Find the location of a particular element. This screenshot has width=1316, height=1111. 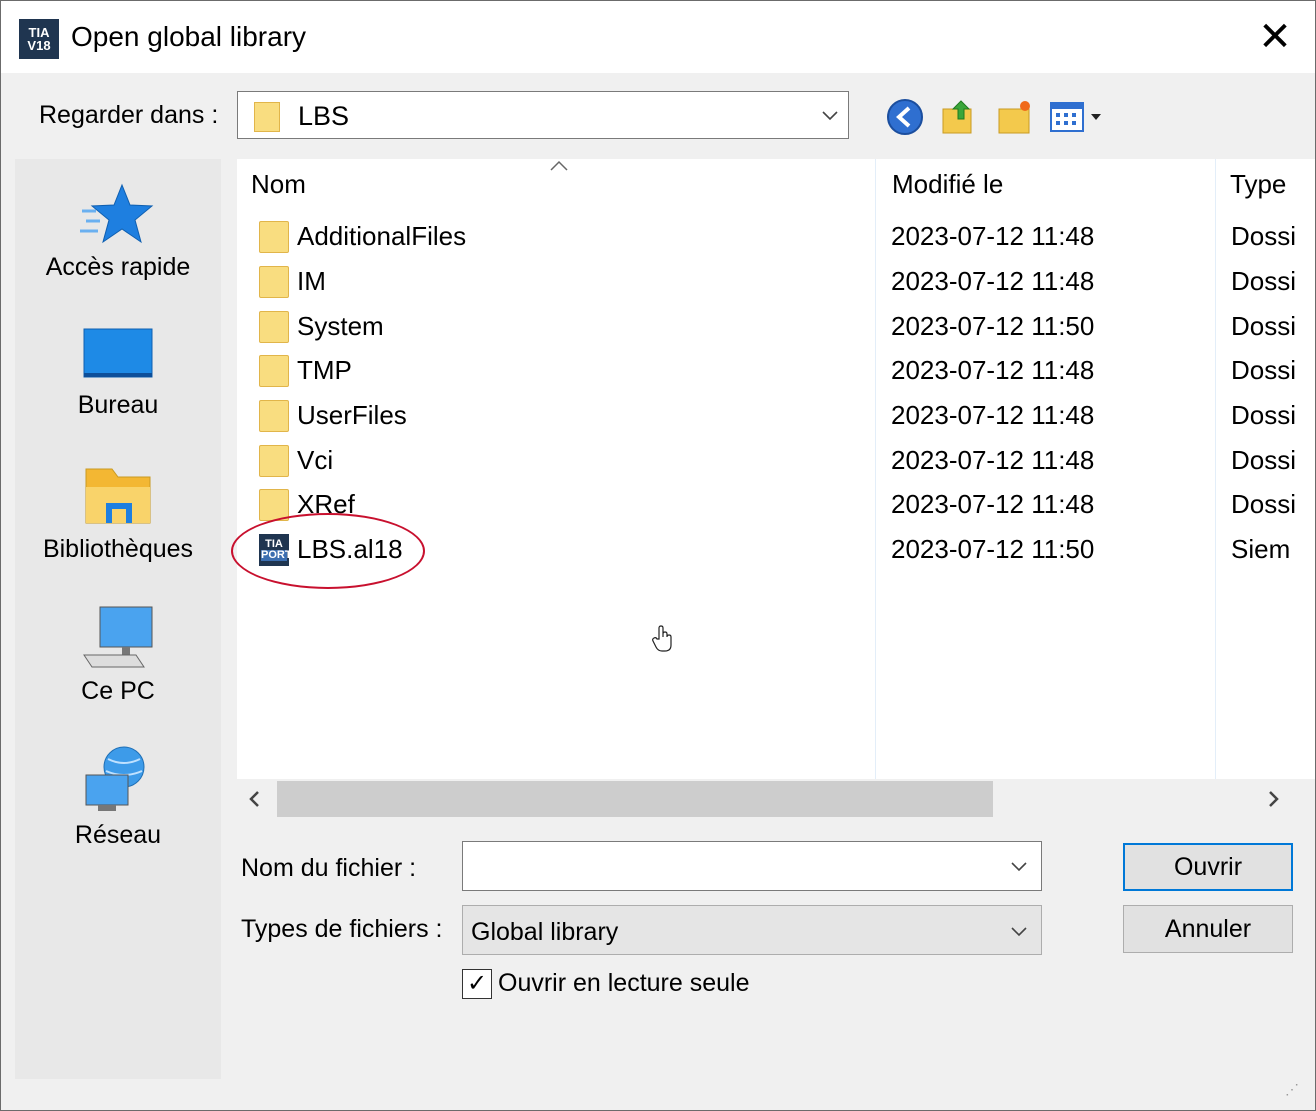

back-icon is located at coordinates (905, 117).